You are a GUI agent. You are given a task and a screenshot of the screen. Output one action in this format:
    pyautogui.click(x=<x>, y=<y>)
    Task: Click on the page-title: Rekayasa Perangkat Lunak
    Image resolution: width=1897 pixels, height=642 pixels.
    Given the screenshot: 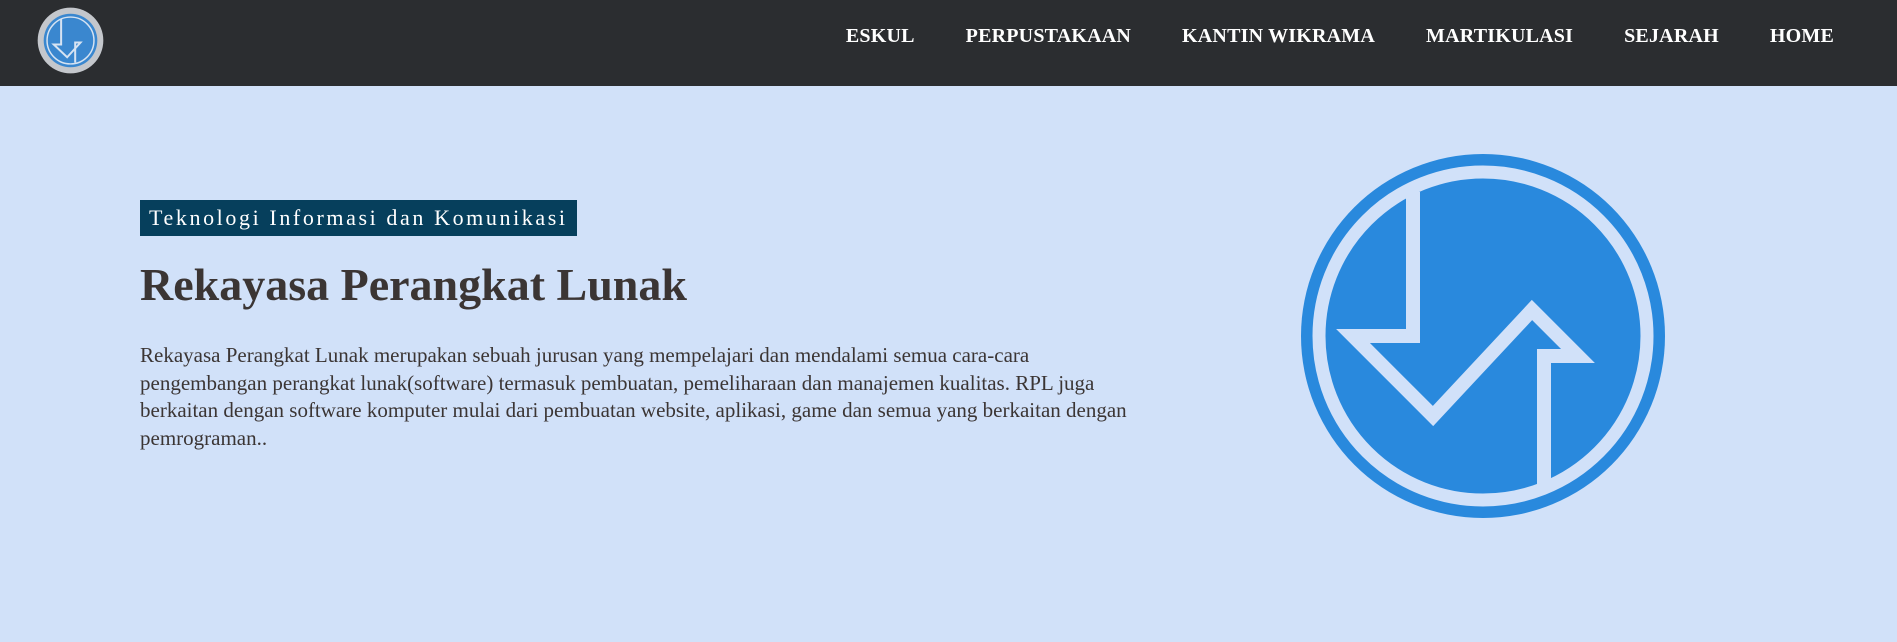 What is the action you would take?
    pyautogui.click(x=413, y=284)
    